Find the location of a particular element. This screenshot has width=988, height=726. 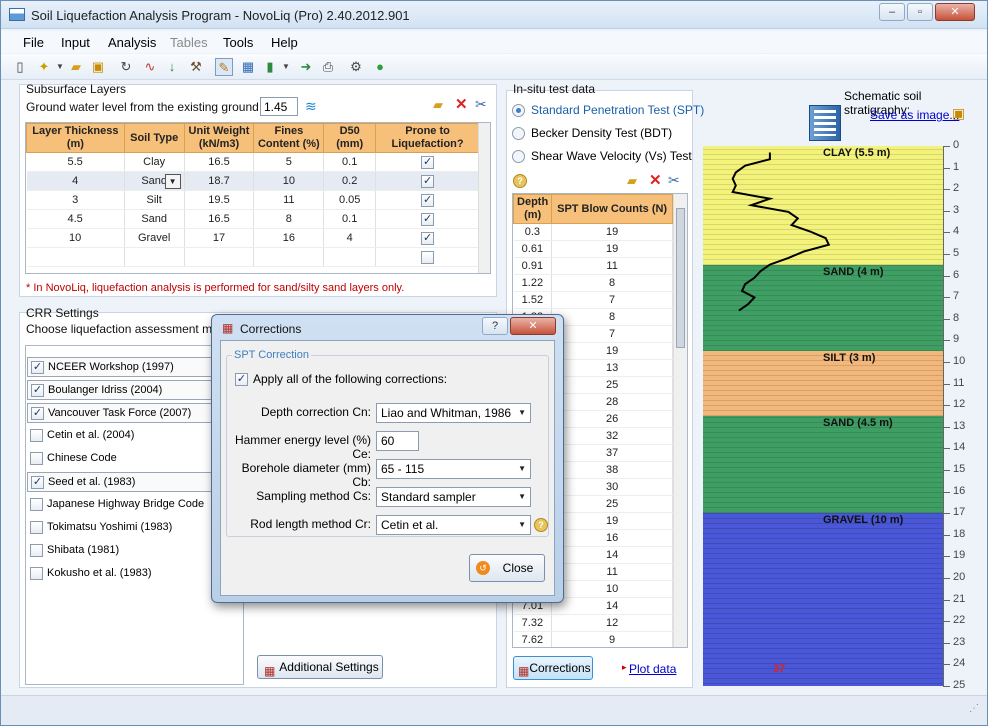

spt-row: 7.62 9 is located at coordinates (593, 639).